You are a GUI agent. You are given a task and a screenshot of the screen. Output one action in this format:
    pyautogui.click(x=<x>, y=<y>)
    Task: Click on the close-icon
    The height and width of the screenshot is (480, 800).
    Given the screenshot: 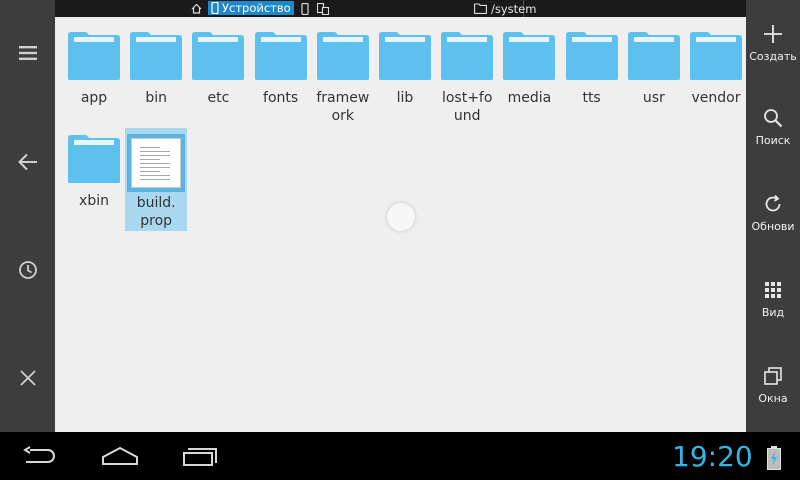 What is the action you would take?
    pyautogui.click(x=27, y=378)
    